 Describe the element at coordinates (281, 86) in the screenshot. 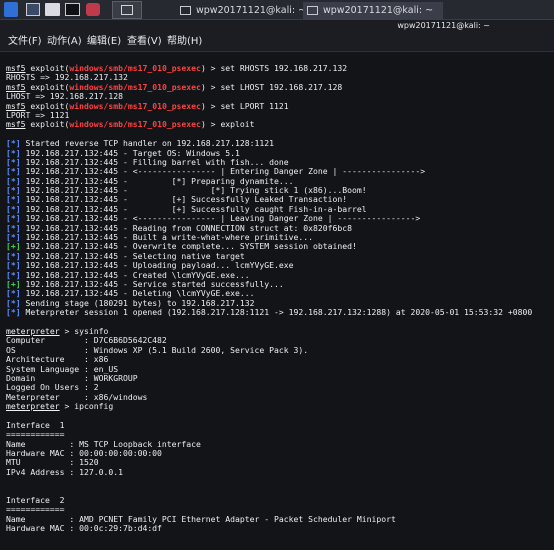

I see `command-text: set LHOST 192.168.217.128` at that location.